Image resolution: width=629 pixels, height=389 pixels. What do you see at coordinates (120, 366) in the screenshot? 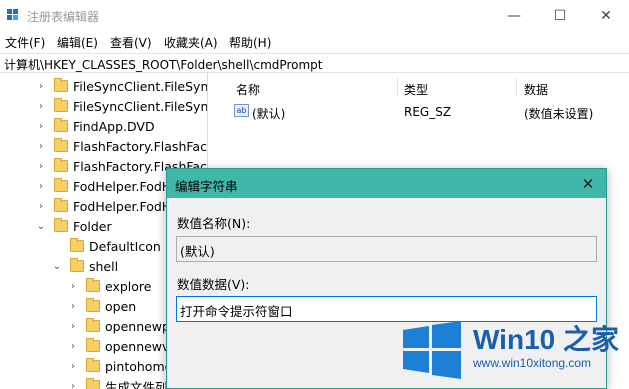
I see `tree-item: › pintohome` at bounding box center [120, 366].